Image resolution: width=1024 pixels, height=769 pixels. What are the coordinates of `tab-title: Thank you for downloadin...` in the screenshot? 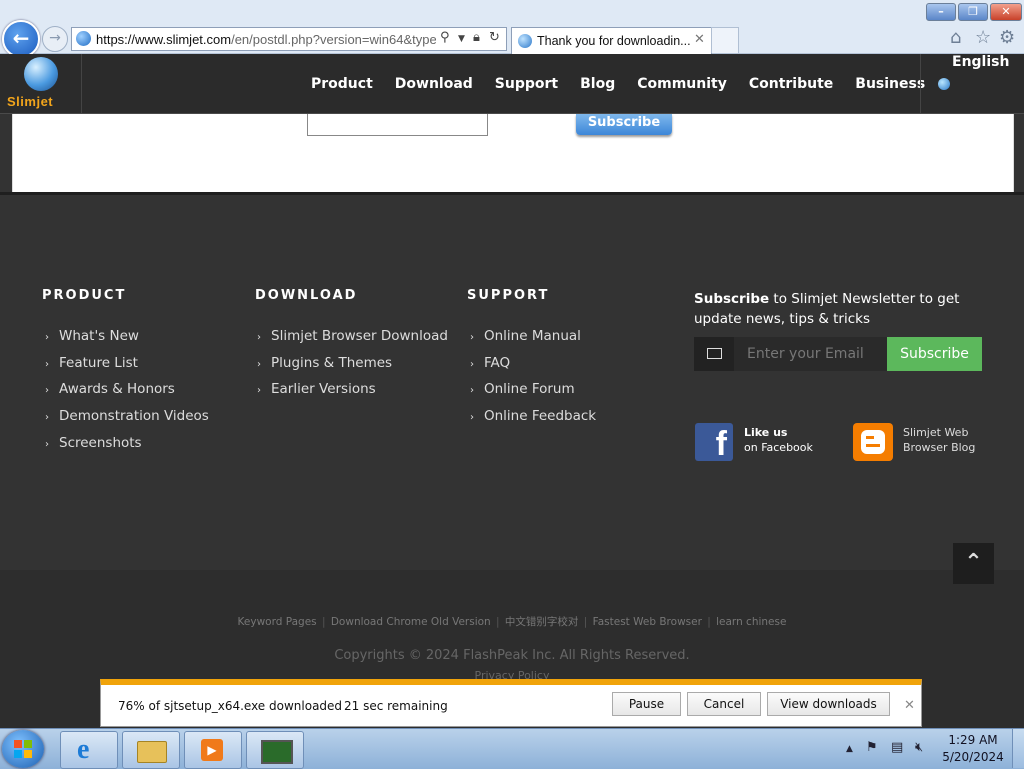 It's located at (614, 41).